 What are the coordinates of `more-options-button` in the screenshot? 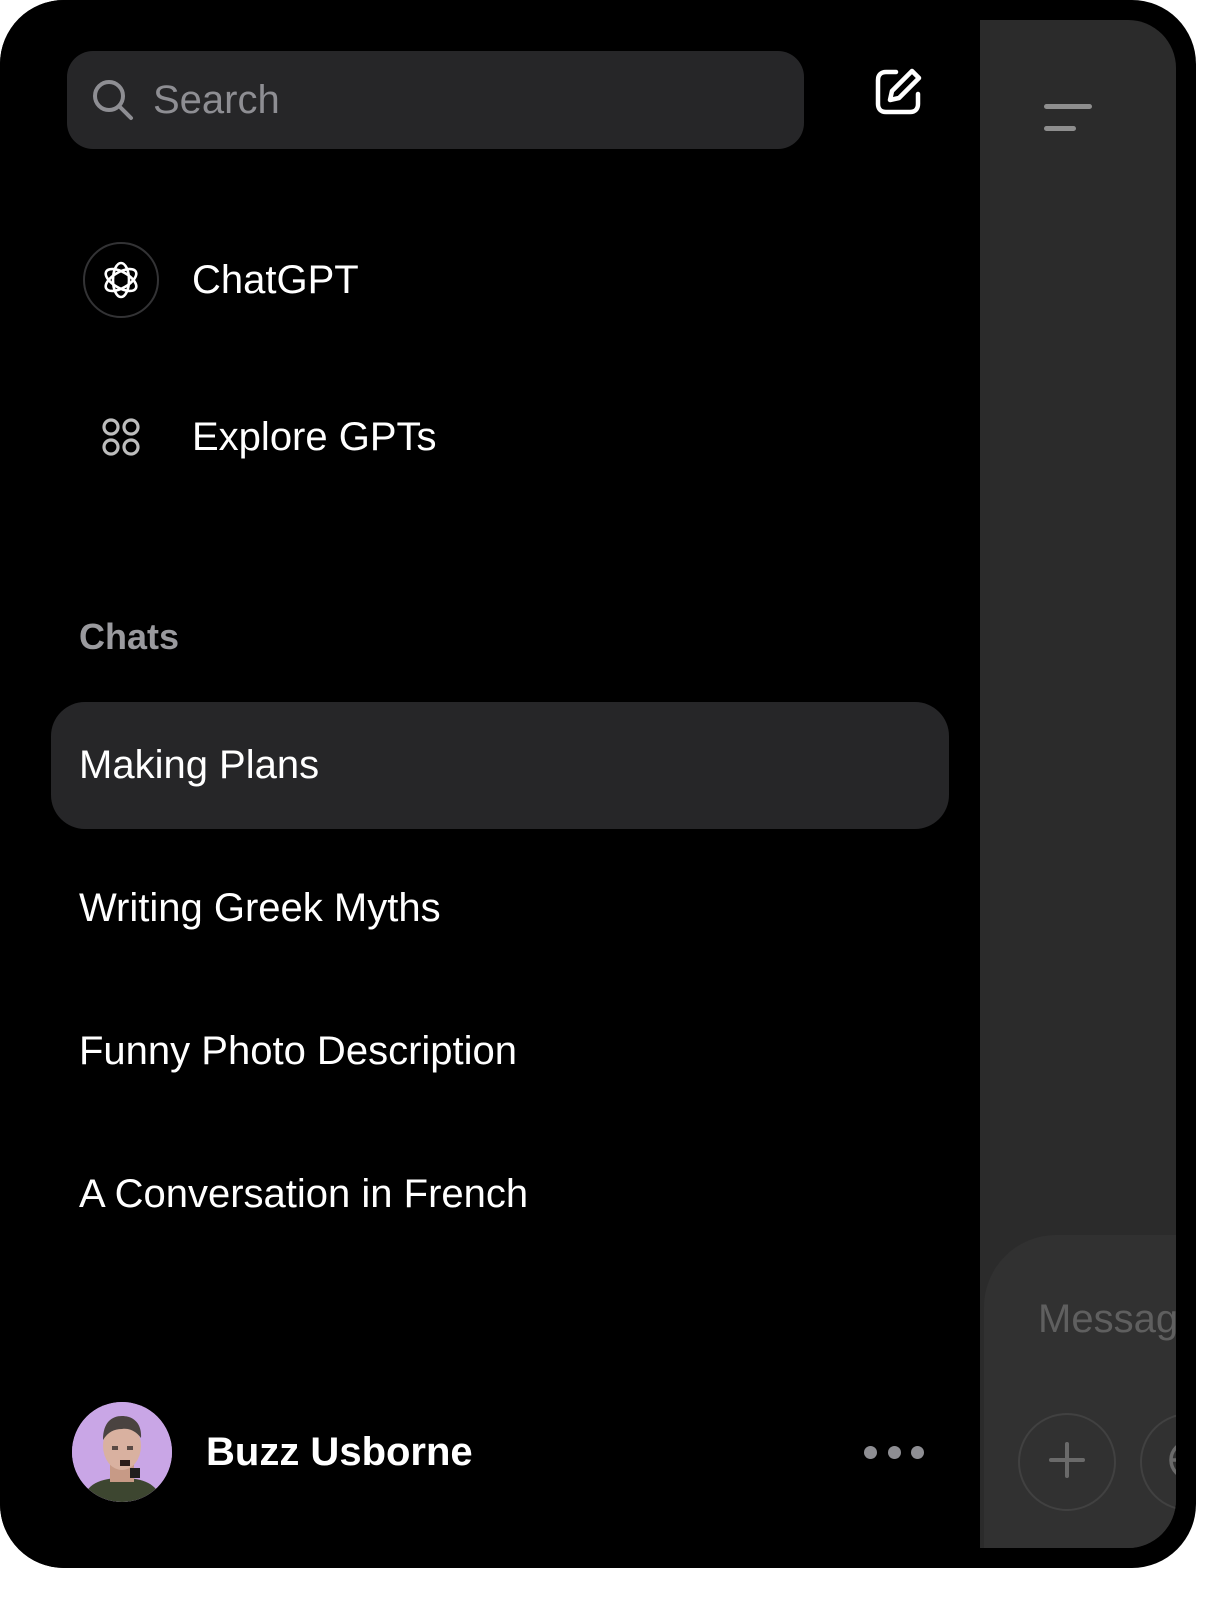 It's located at (894, 1452).